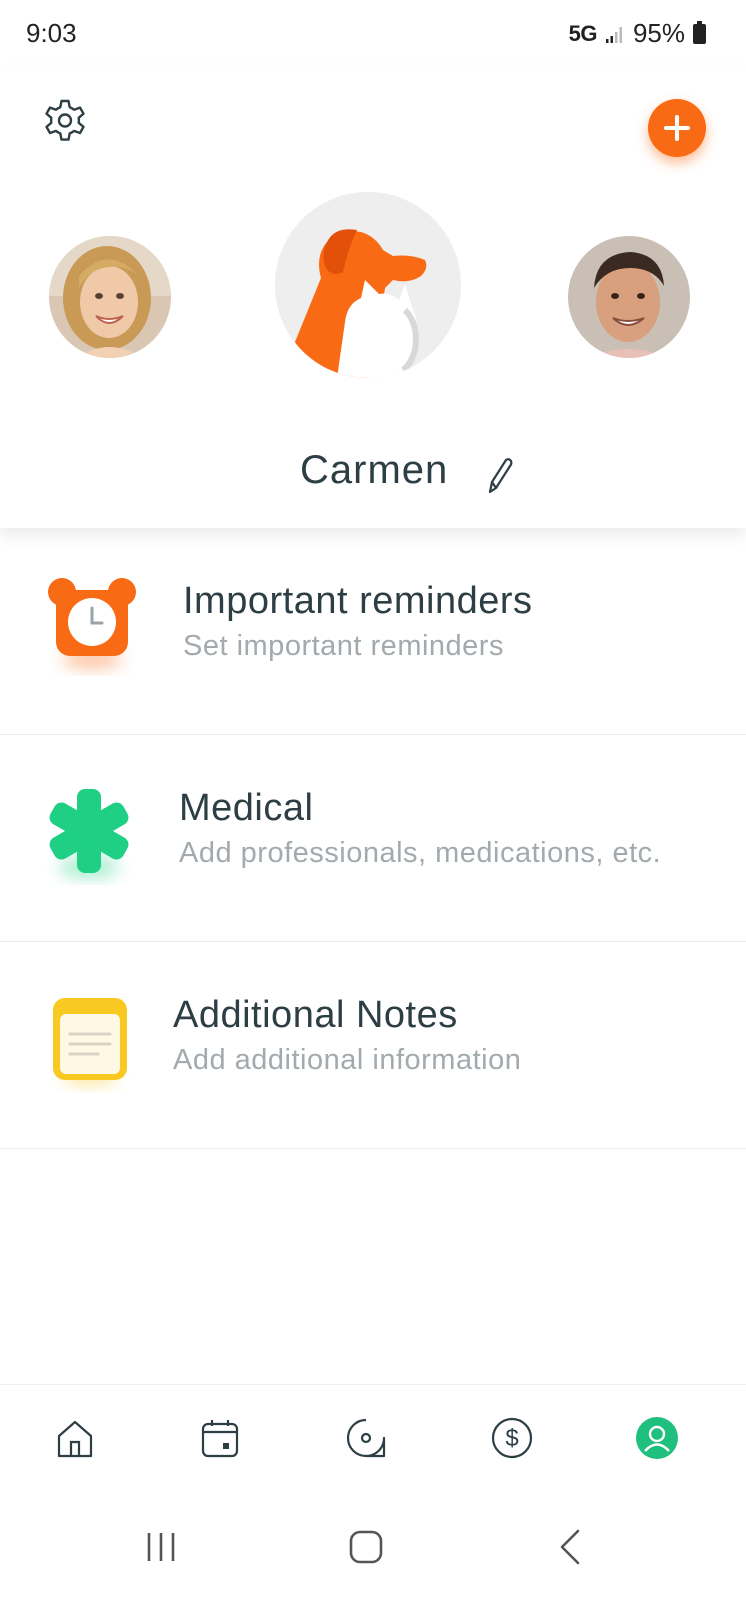 Image resolution: width=746 pixels, height=1600 pixels. I want to click on back-icon, so click(570, 1547).